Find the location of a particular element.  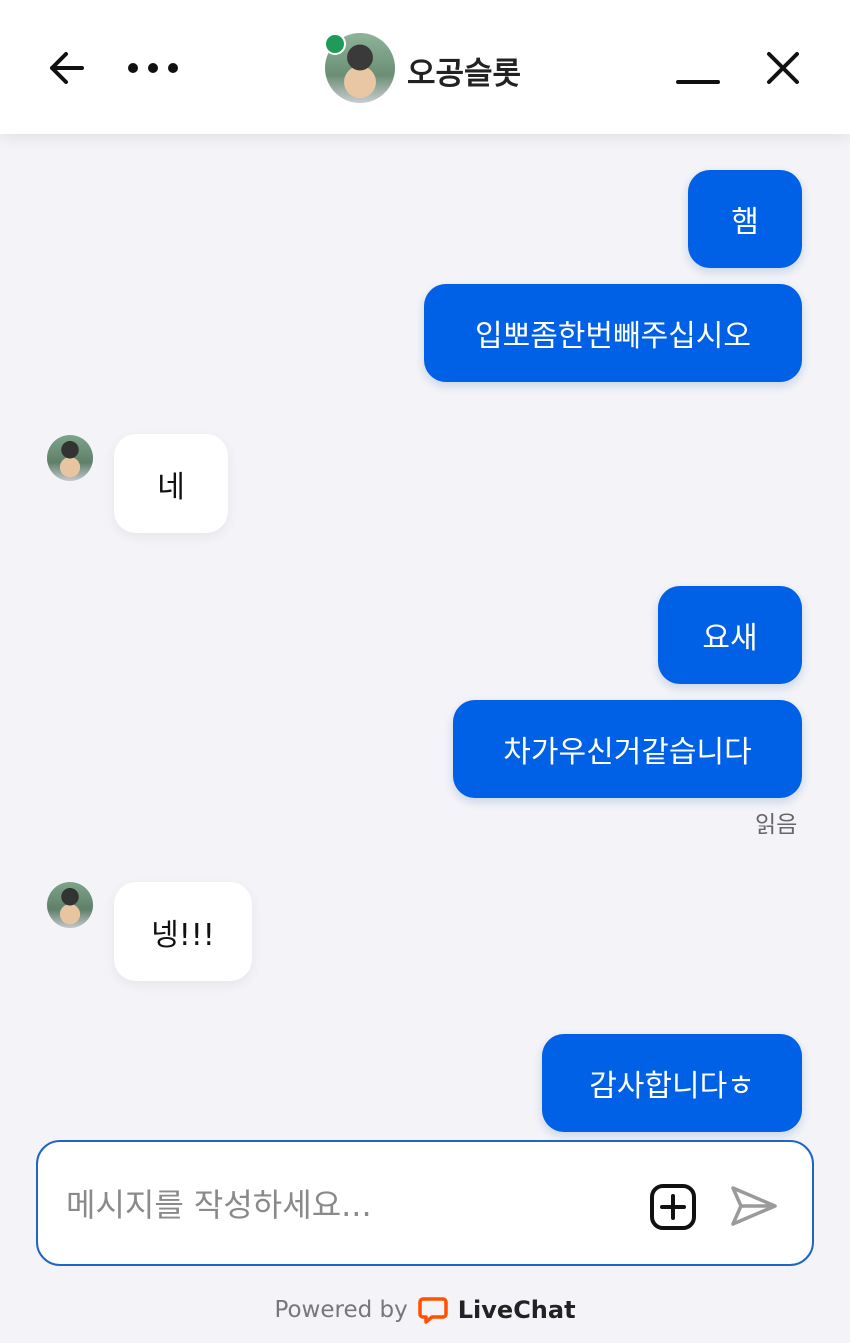

send-icon is located at coordinates (754, 1206).